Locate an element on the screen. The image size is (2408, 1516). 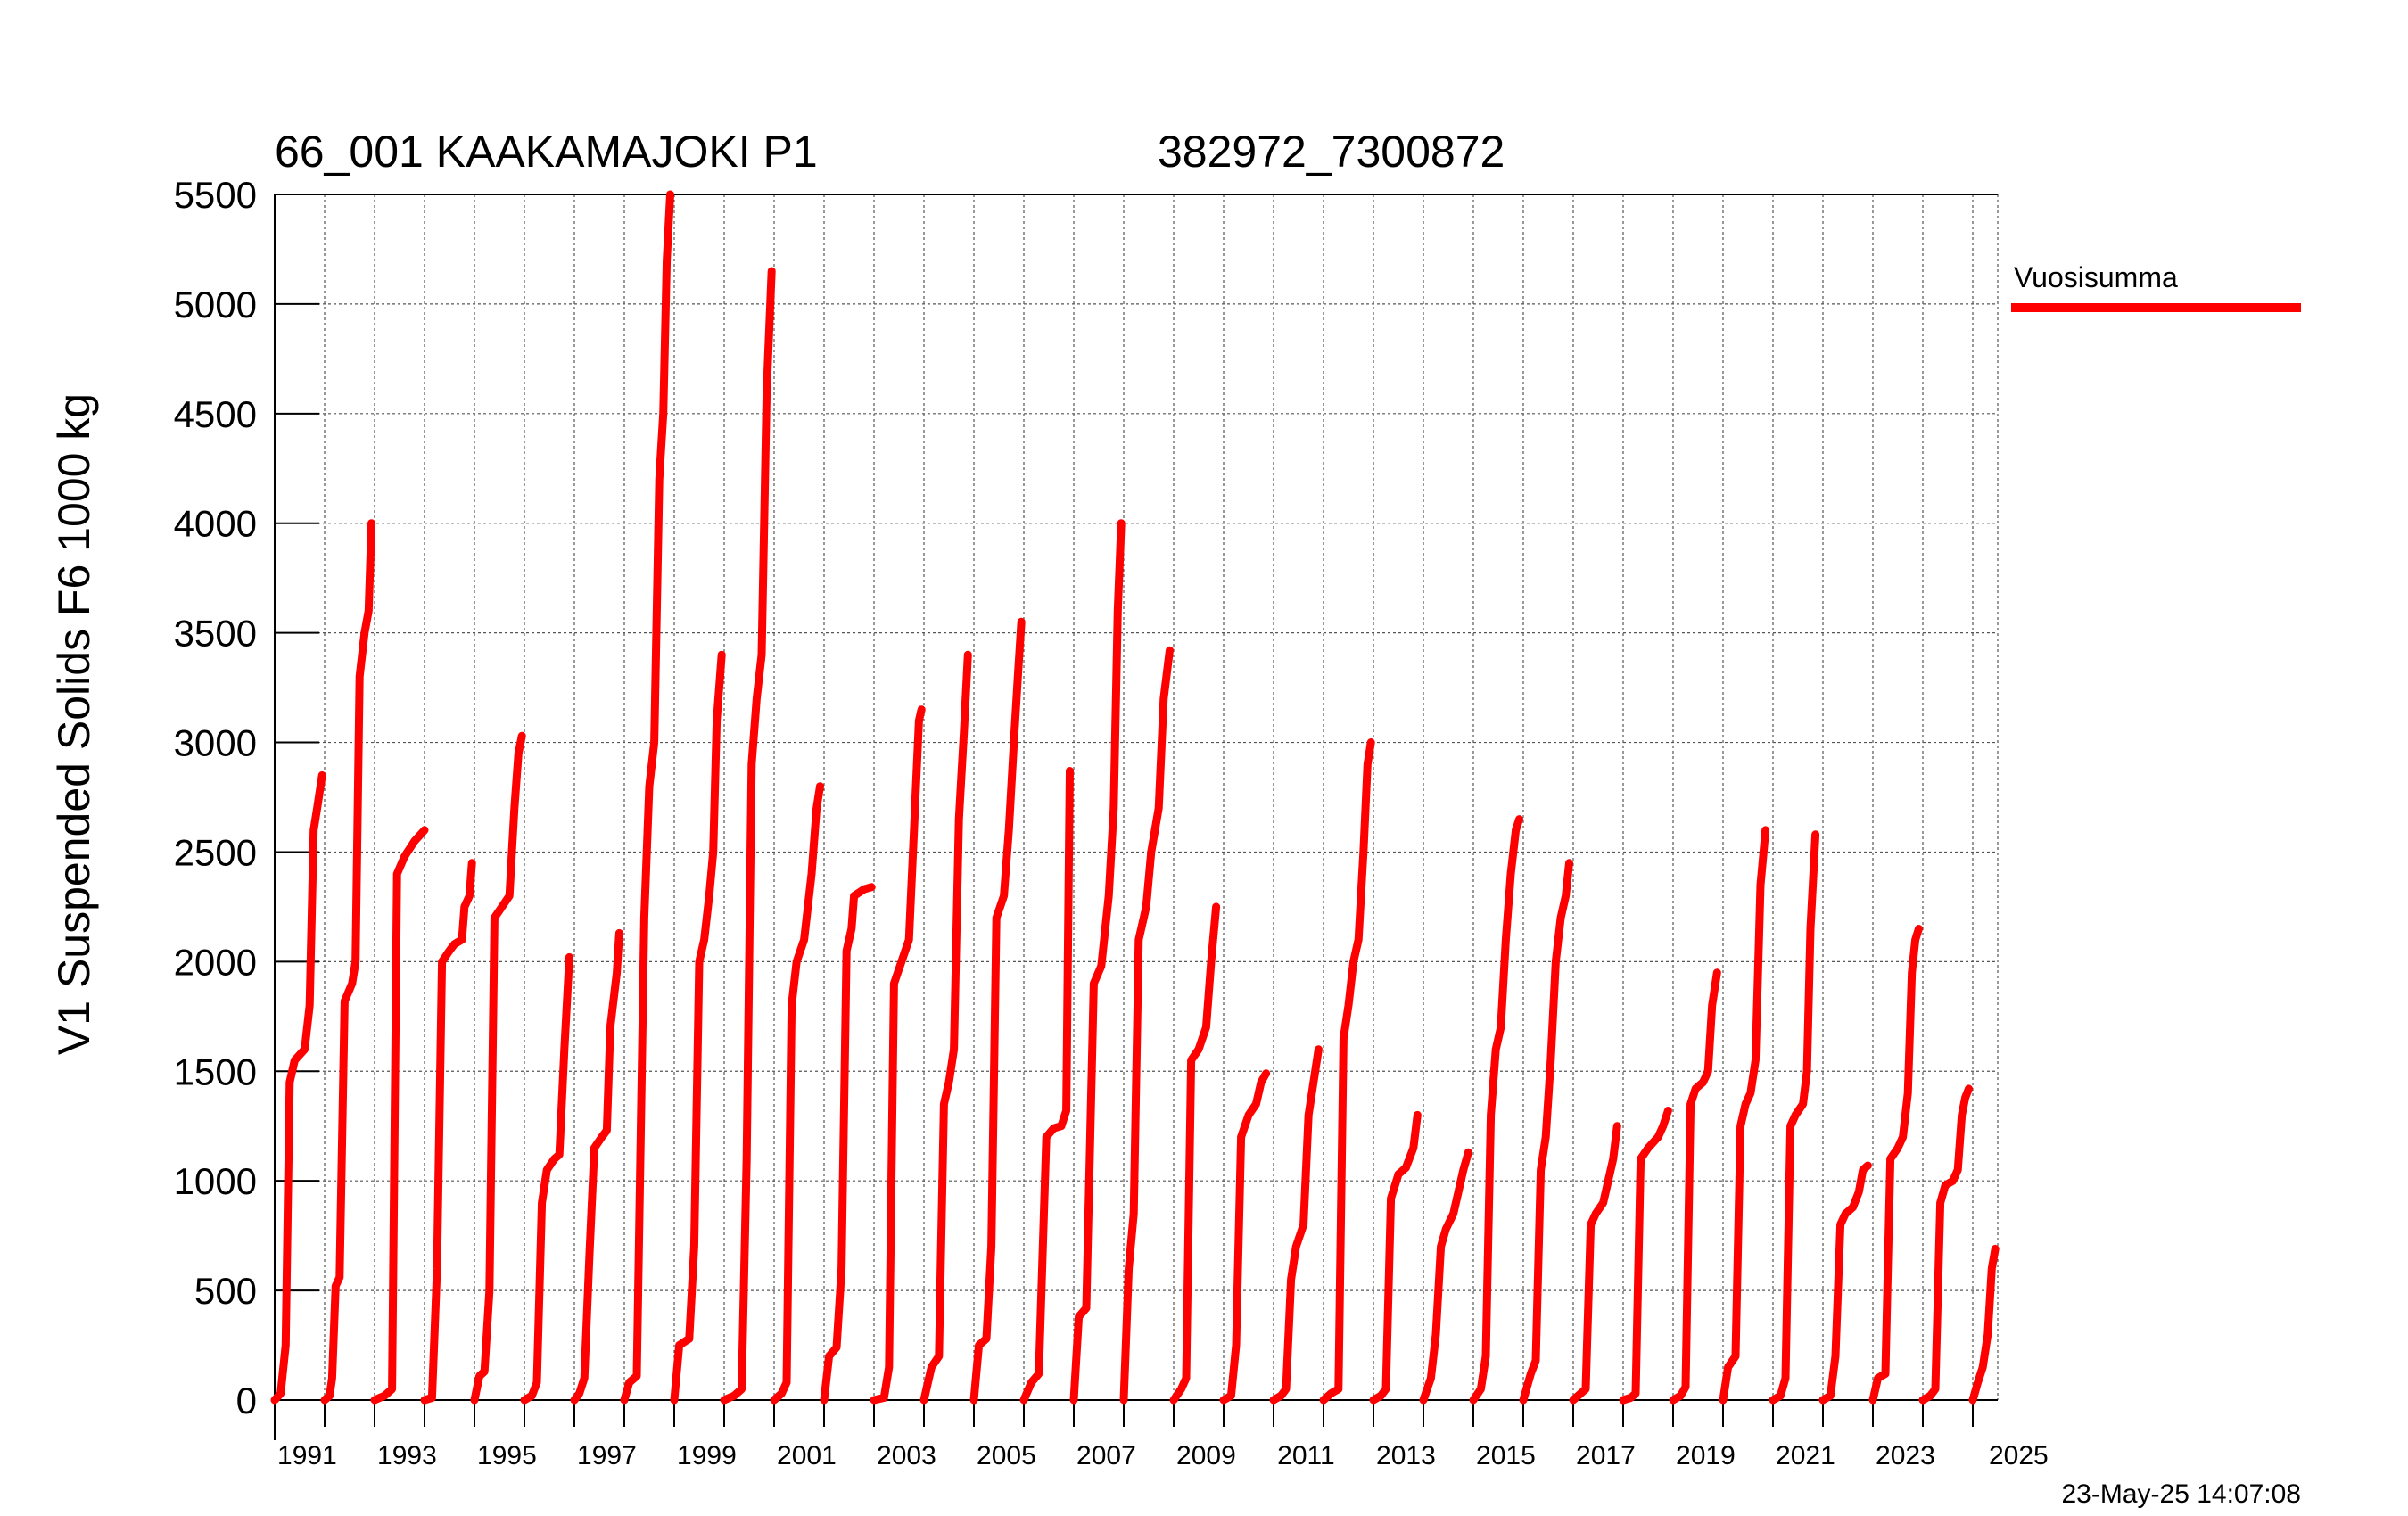
x-tick-label: 1993 is located at coordinates (407, 1456).